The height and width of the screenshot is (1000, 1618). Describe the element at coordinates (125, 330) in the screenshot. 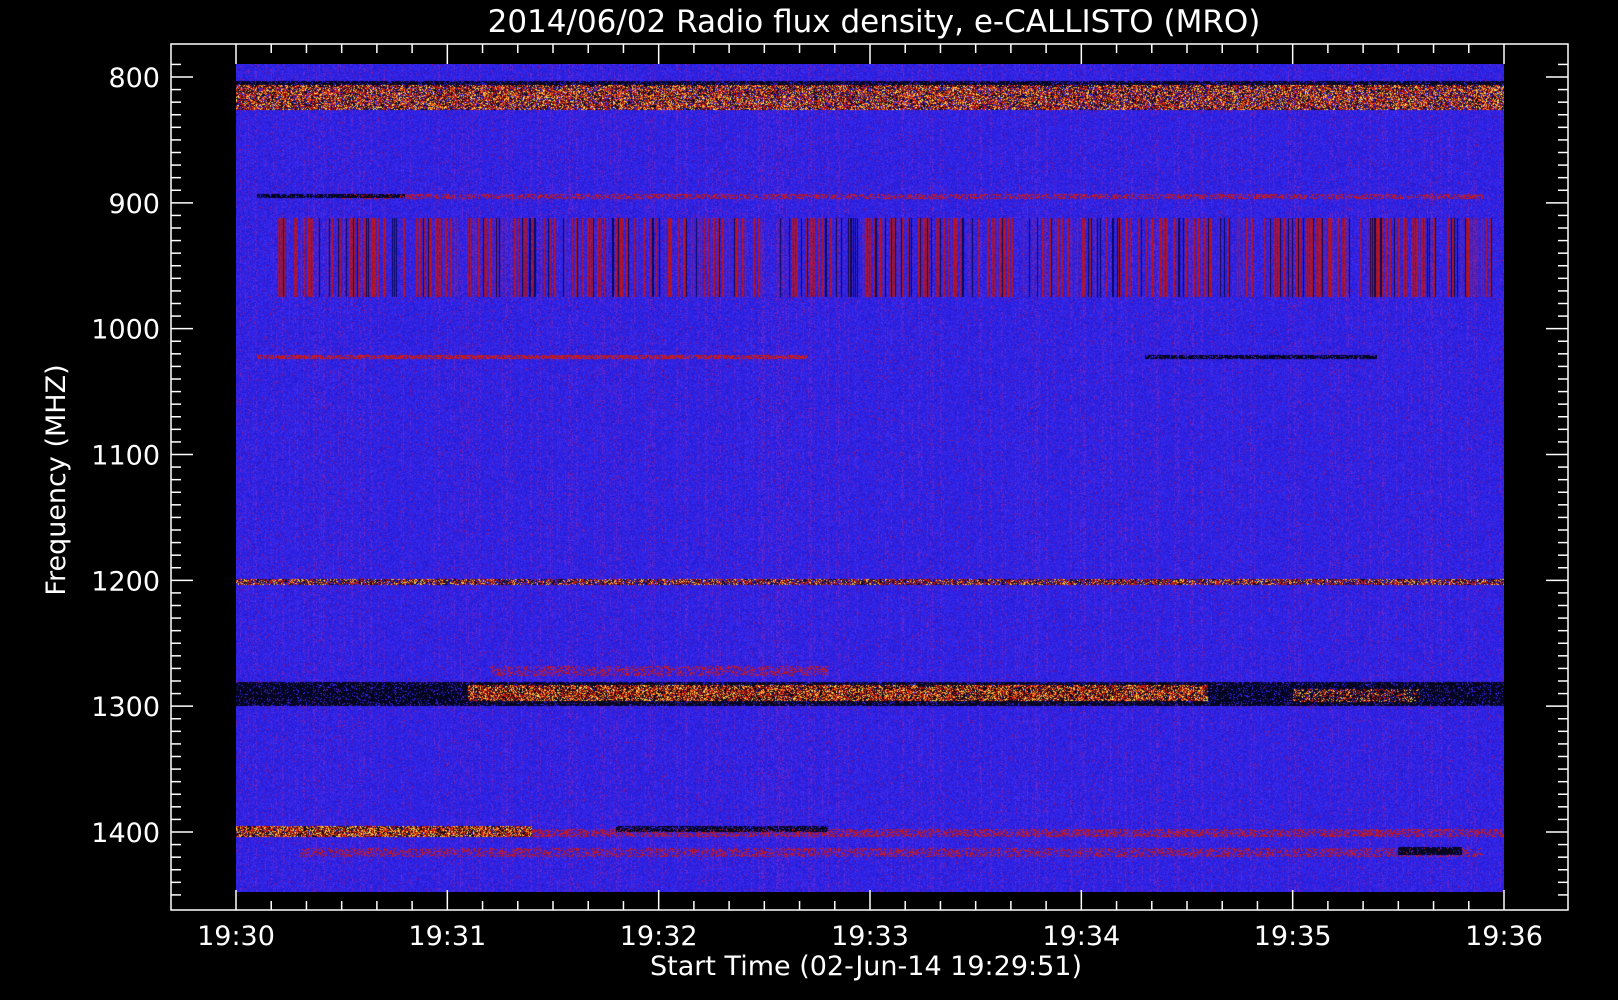

I see `y-tick-label: 1000` at that location.